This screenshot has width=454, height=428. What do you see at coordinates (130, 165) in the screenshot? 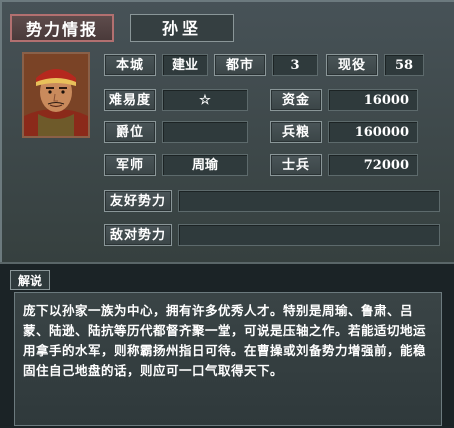
I see `strategist-label: 军师` at bounding box center [130, 165].